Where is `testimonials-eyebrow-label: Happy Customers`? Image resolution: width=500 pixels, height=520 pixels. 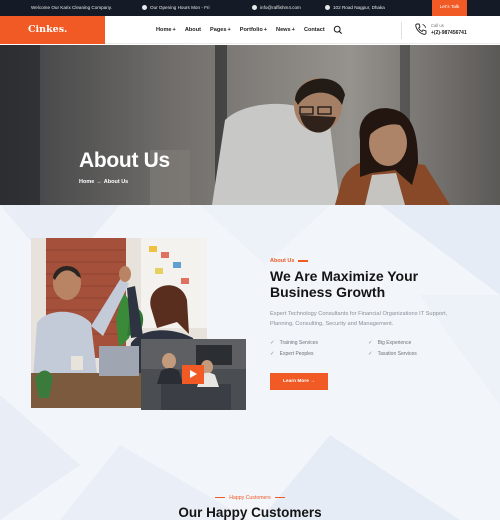 testimonials-eyebrow-label: Happy Customers is located at coordinates (250, 498).